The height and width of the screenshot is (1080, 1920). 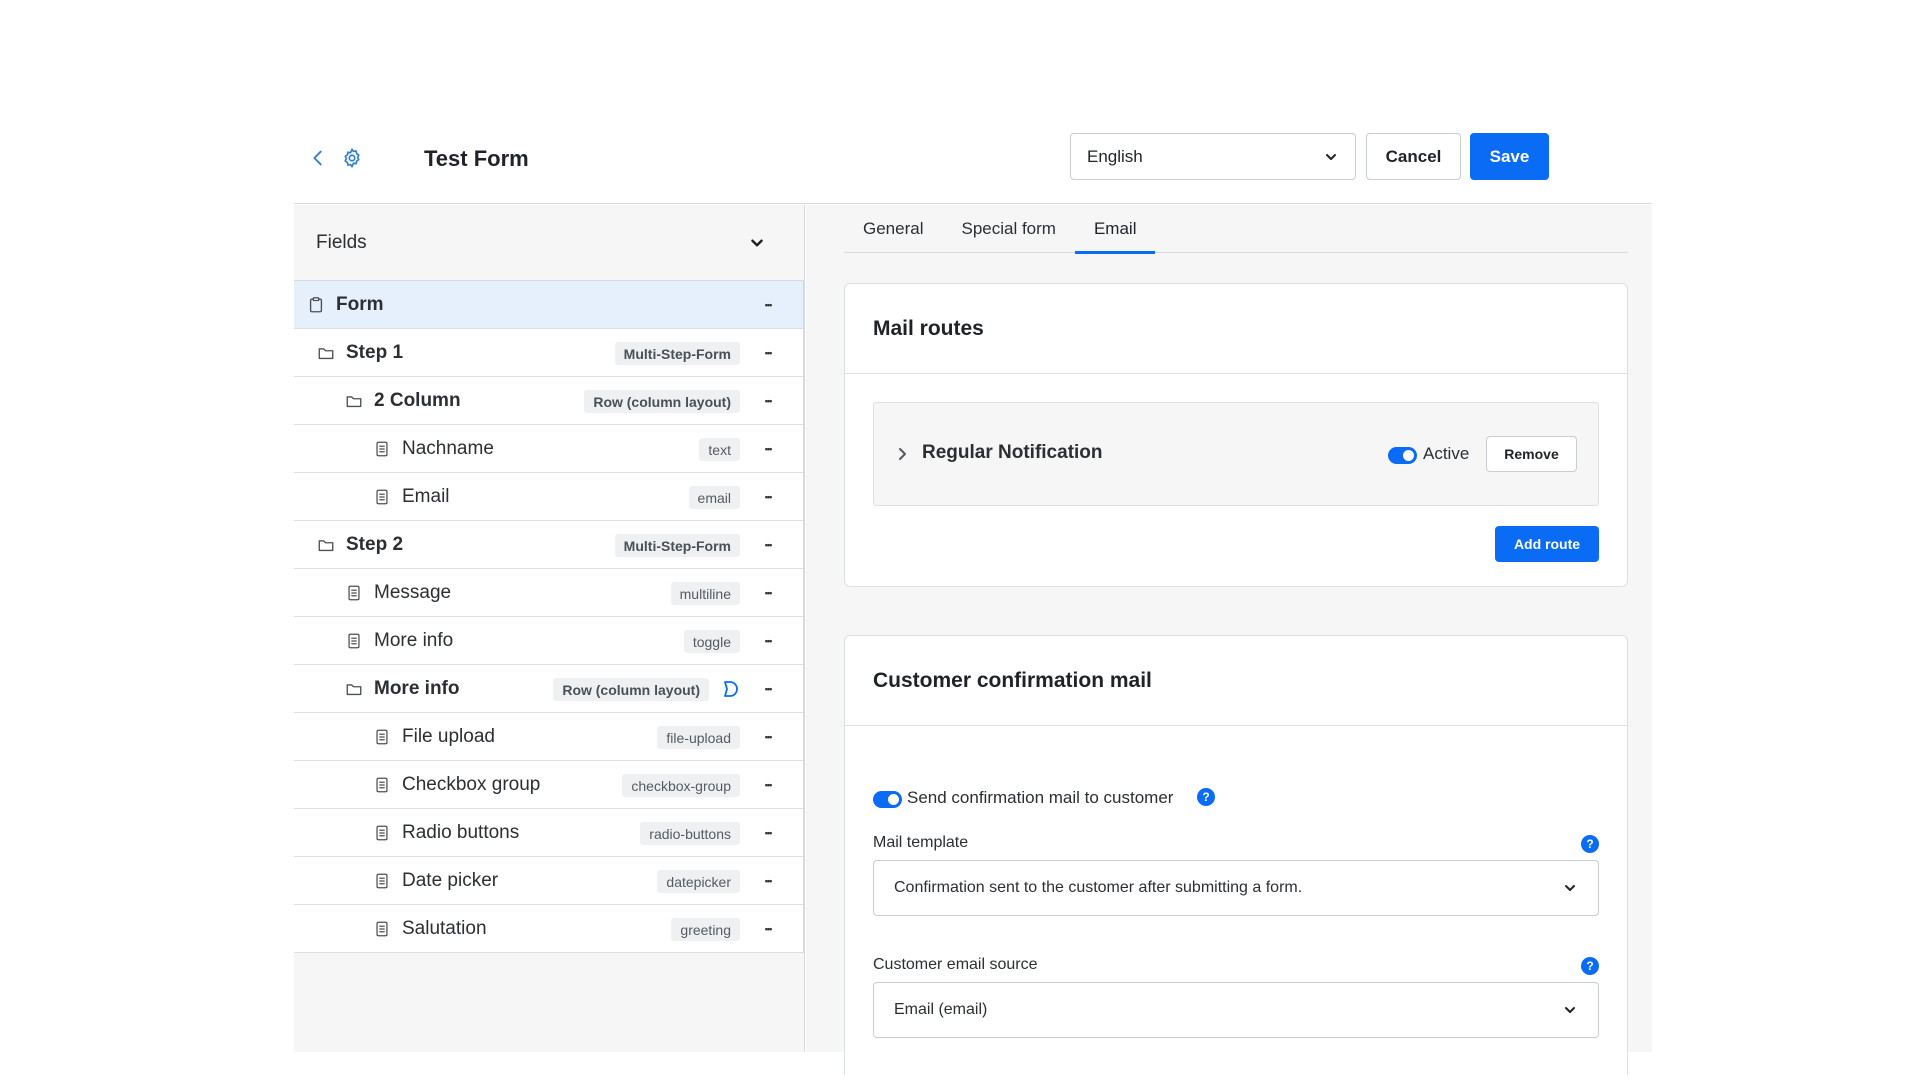 I want to click on field-tree-row: More info Row (column layout) •••, so click(x=548, y=689).